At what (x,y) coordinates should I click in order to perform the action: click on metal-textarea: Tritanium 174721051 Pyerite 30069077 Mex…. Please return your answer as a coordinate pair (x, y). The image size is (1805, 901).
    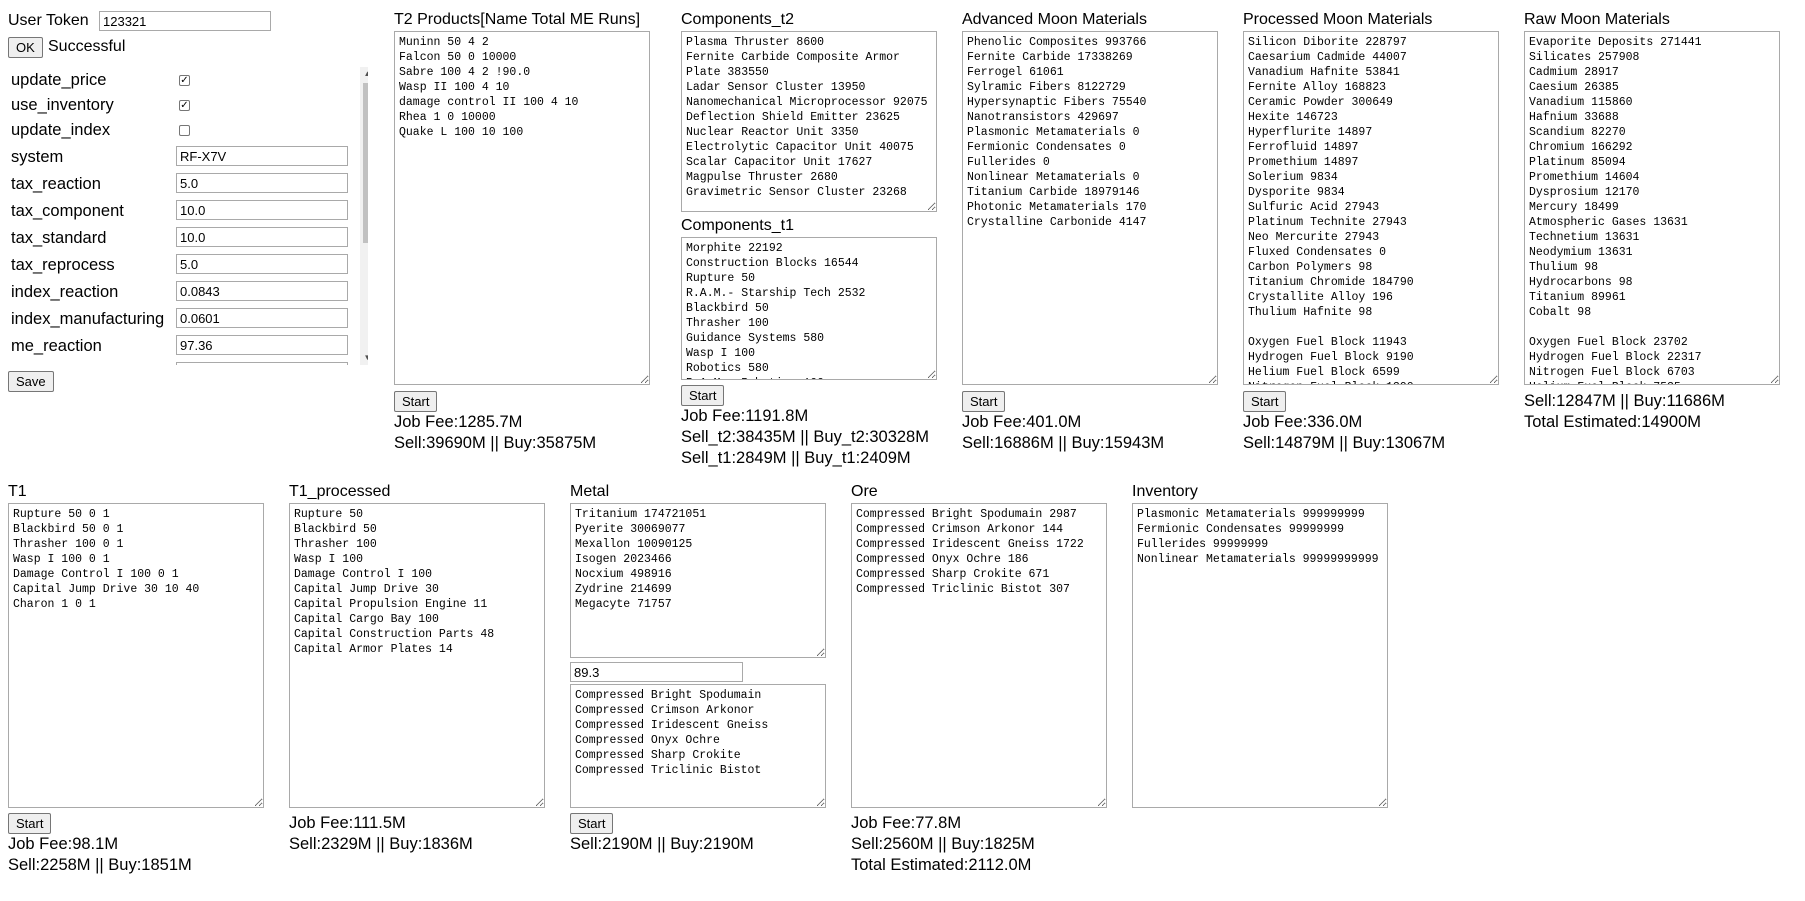
    Looking at the image, I should click on (698, 580).